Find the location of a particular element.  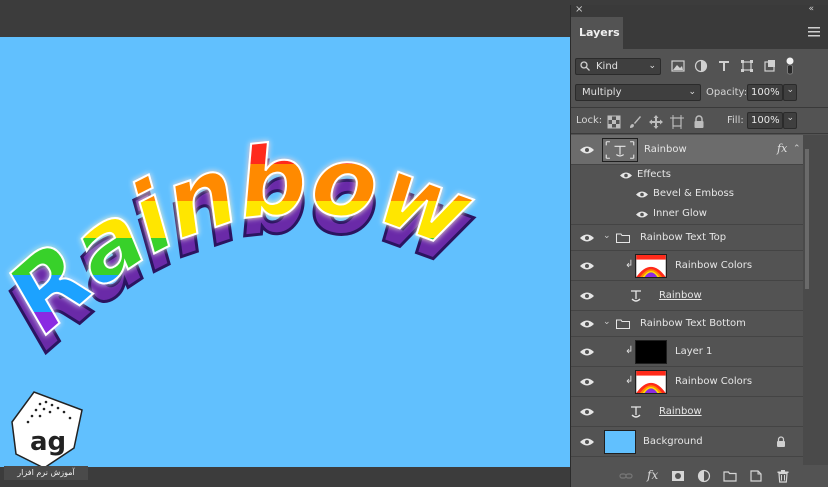

layer-group-rainbow-text-top: ⌄ Rainbow Text Top is located at coordinates (687, 238).